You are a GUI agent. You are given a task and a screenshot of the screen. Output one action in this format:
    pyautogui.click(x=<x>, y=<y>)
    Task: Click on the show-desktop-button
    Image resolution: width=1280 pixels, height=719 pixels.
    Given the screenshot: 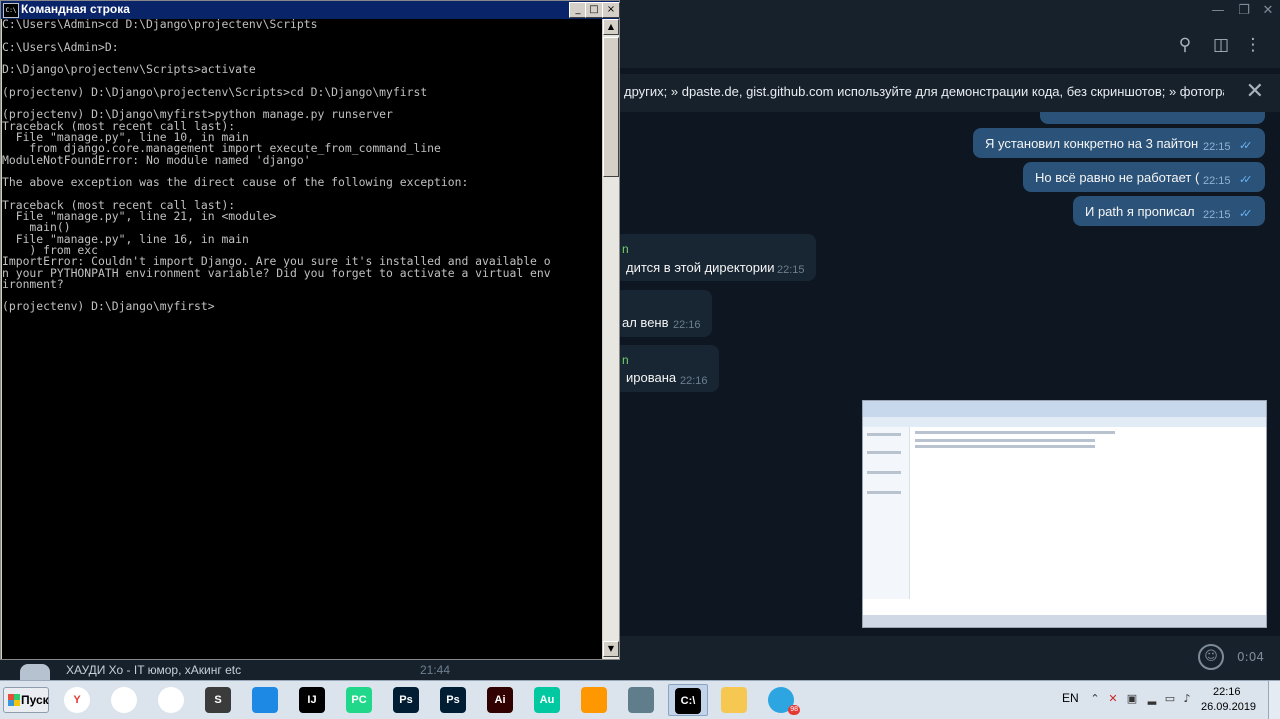 What is the action you would take?
    pyautogui.click(x=1274, y=700)
    